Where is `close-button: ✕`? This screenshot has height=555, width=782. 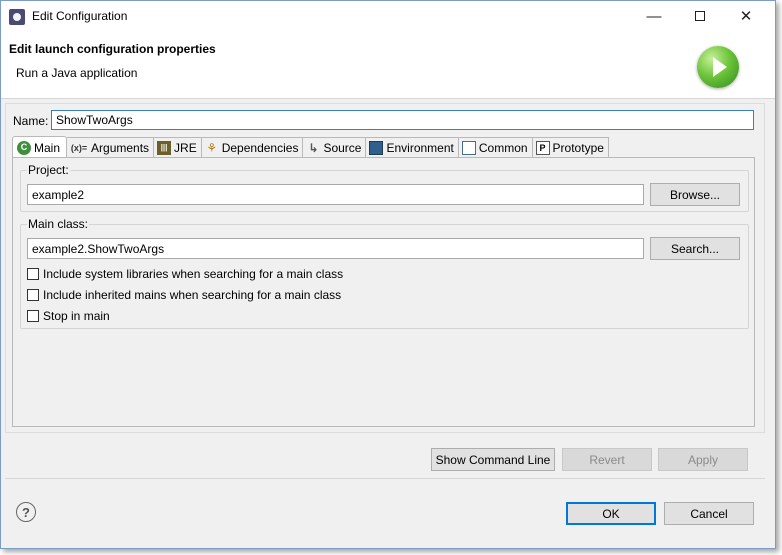 close-button: ✕ is located at coordinates (746, 16).